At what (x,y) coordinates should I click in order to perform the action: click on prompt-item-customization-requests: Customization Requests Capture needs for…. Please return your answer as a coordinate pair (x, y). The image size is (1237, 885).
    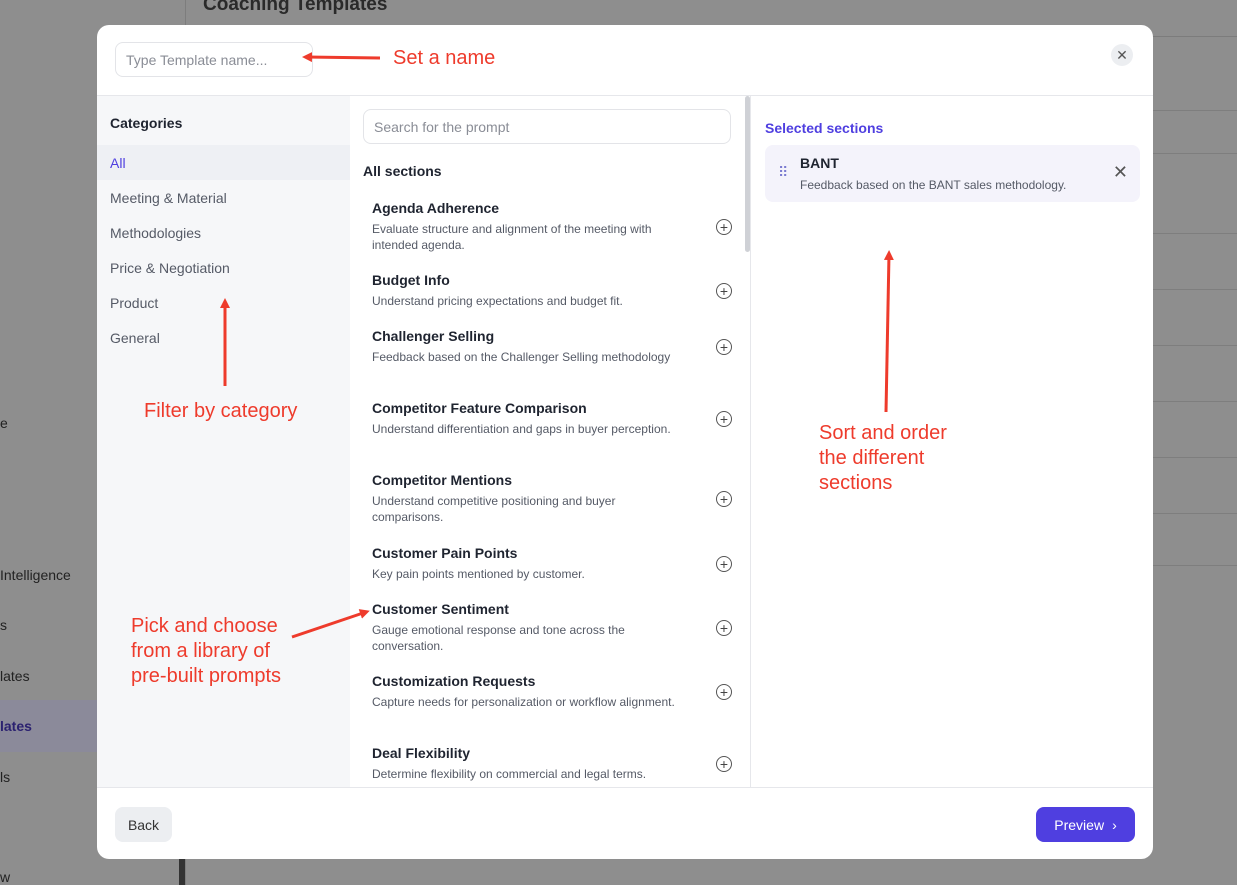
    Looking at the image, I should click on (557, 691).